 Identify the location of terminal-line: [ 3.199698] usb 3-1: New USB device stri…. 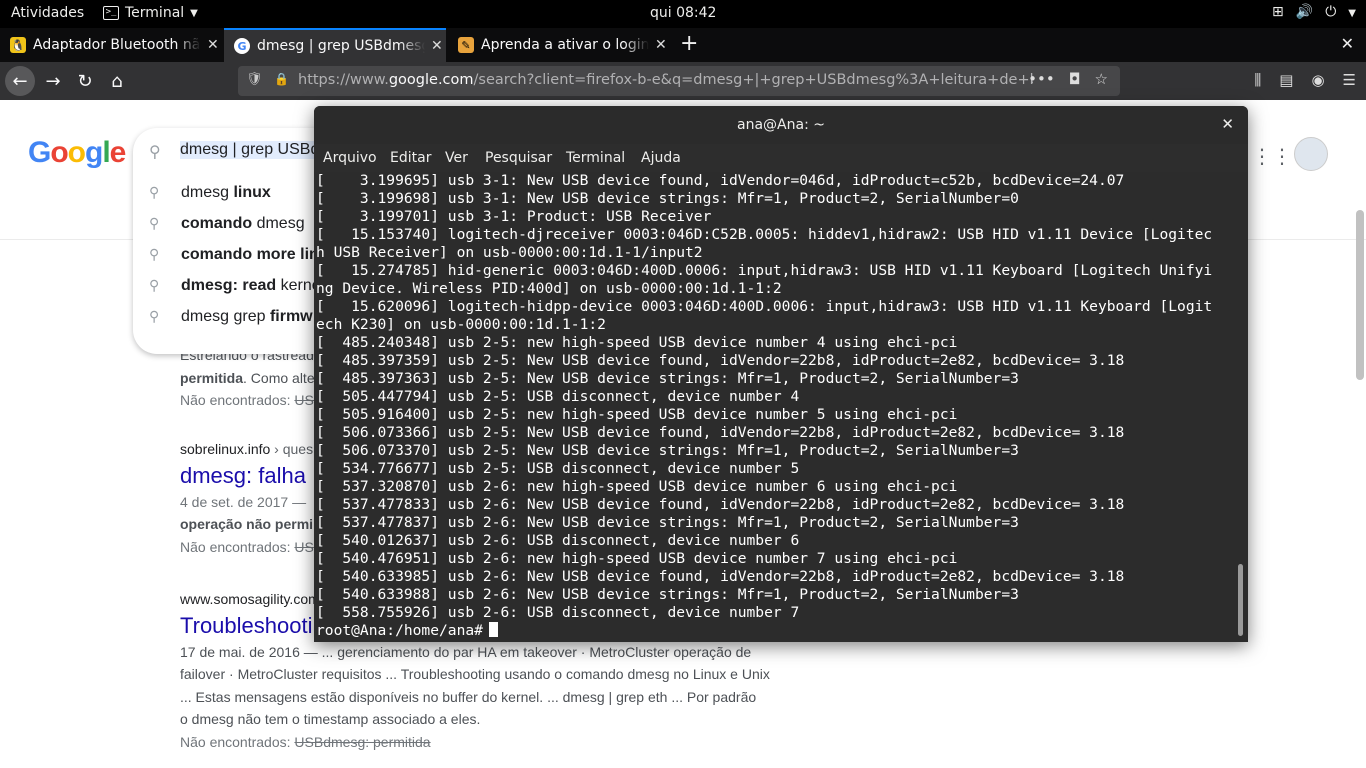
(667, 198).